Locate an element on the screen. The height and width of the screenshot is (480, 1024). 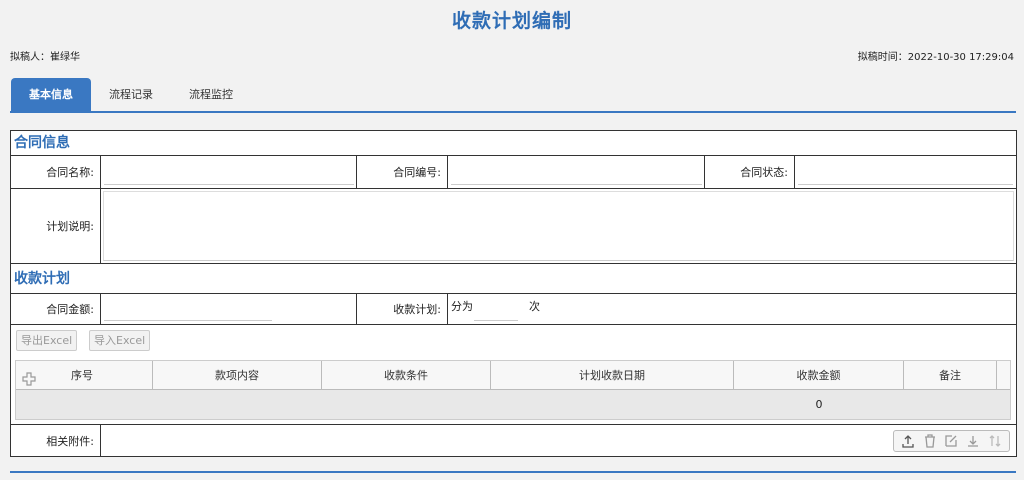
grid-col-index: 序号 is located at coordinates (84, 375).